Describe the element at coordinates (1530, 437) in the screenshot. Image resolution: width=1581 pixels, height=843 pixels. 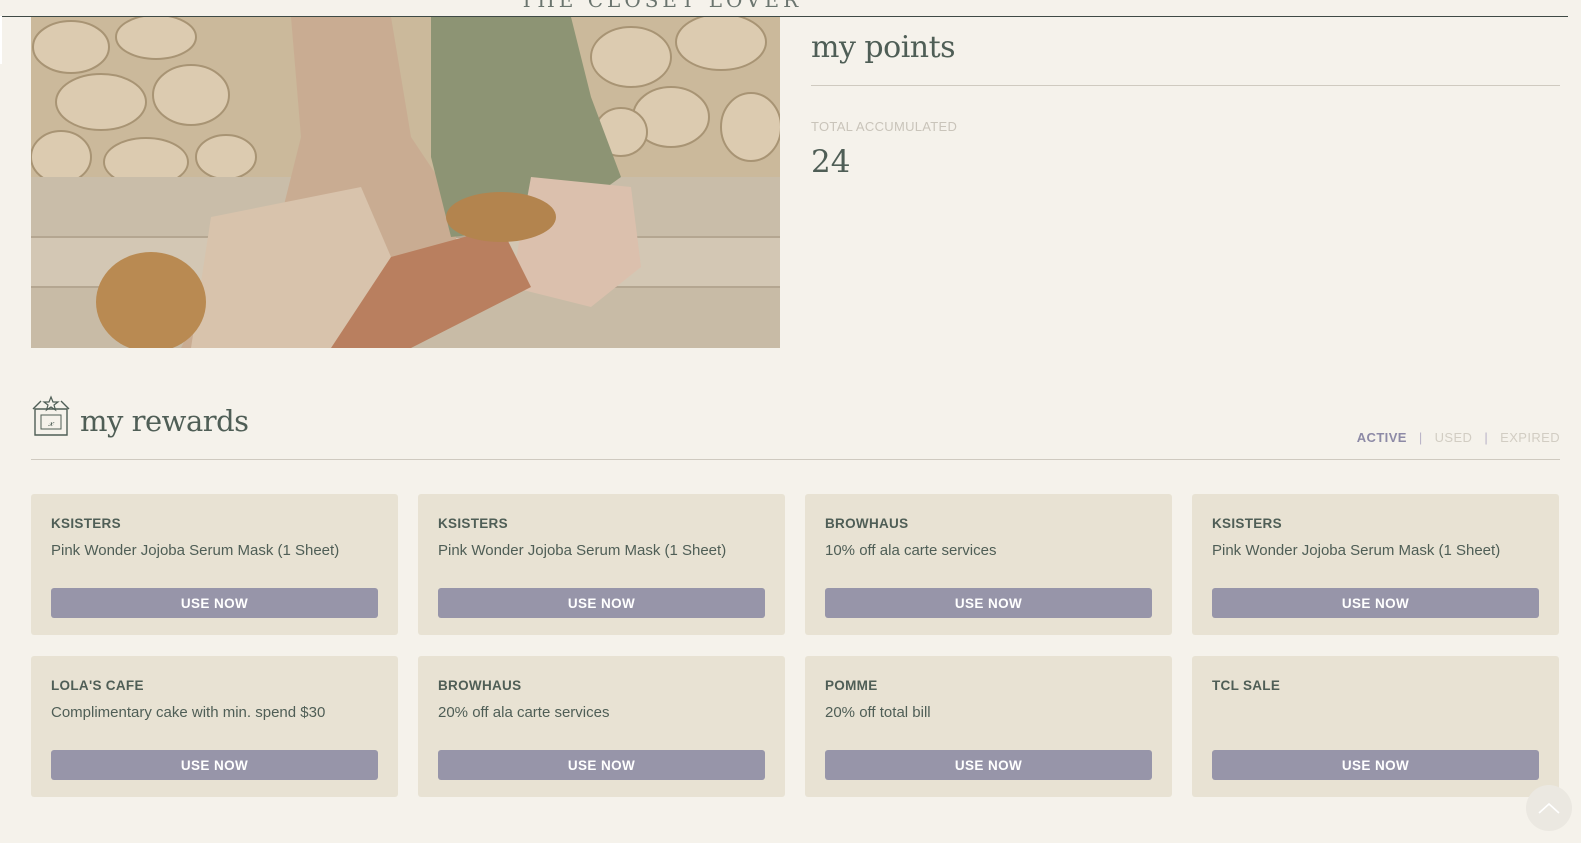
I see `filter-expired: EXPIRED` at that location.